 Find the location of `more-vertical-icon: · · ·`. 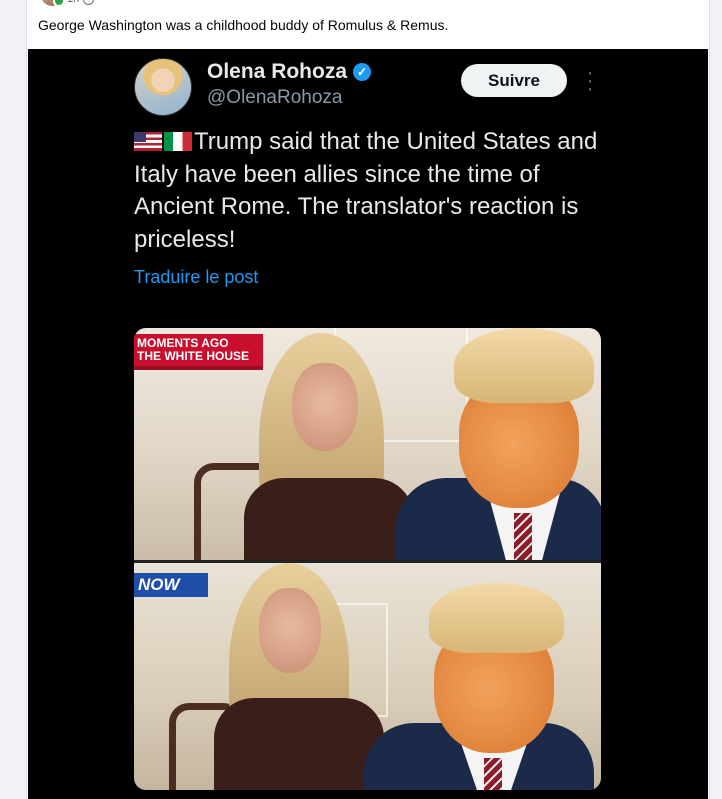

more-vertical-icon: · · · is located at coordinates (590, 81).